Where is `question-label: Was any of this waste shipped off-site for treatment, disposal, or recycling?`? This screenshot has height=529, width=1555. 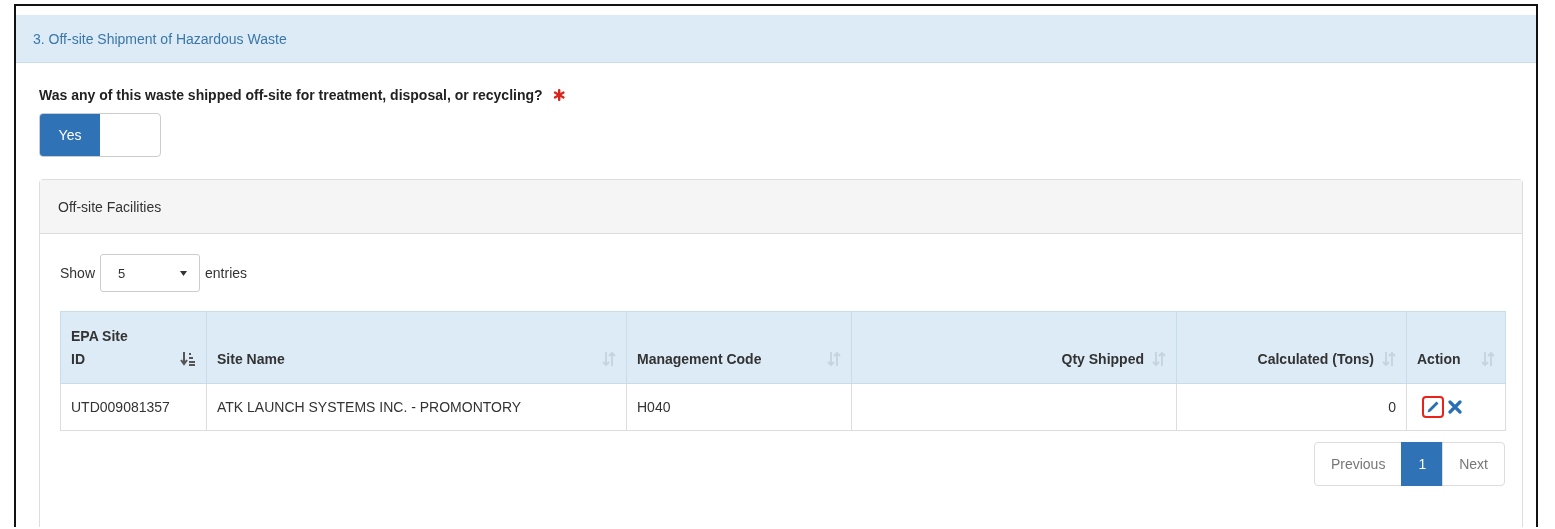 question-label: Was any of this waste shipped off-site for treatment, disposal, or recycling? is located at coordinates (291, 95).